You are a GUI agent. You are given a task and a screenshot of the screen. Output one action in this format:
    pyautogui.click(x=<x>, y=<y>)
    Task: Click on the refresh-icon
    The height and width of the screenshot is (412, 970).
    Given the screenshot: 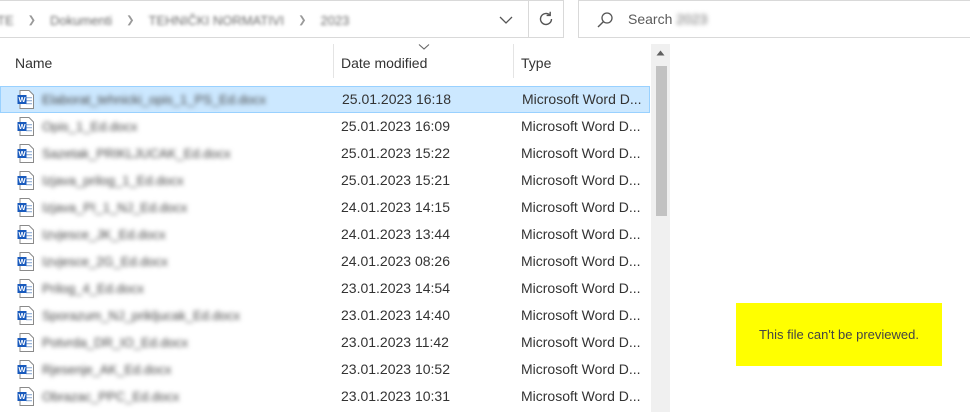 What is the action you would take?
    pyautogui.click(x=546, y=18)
    